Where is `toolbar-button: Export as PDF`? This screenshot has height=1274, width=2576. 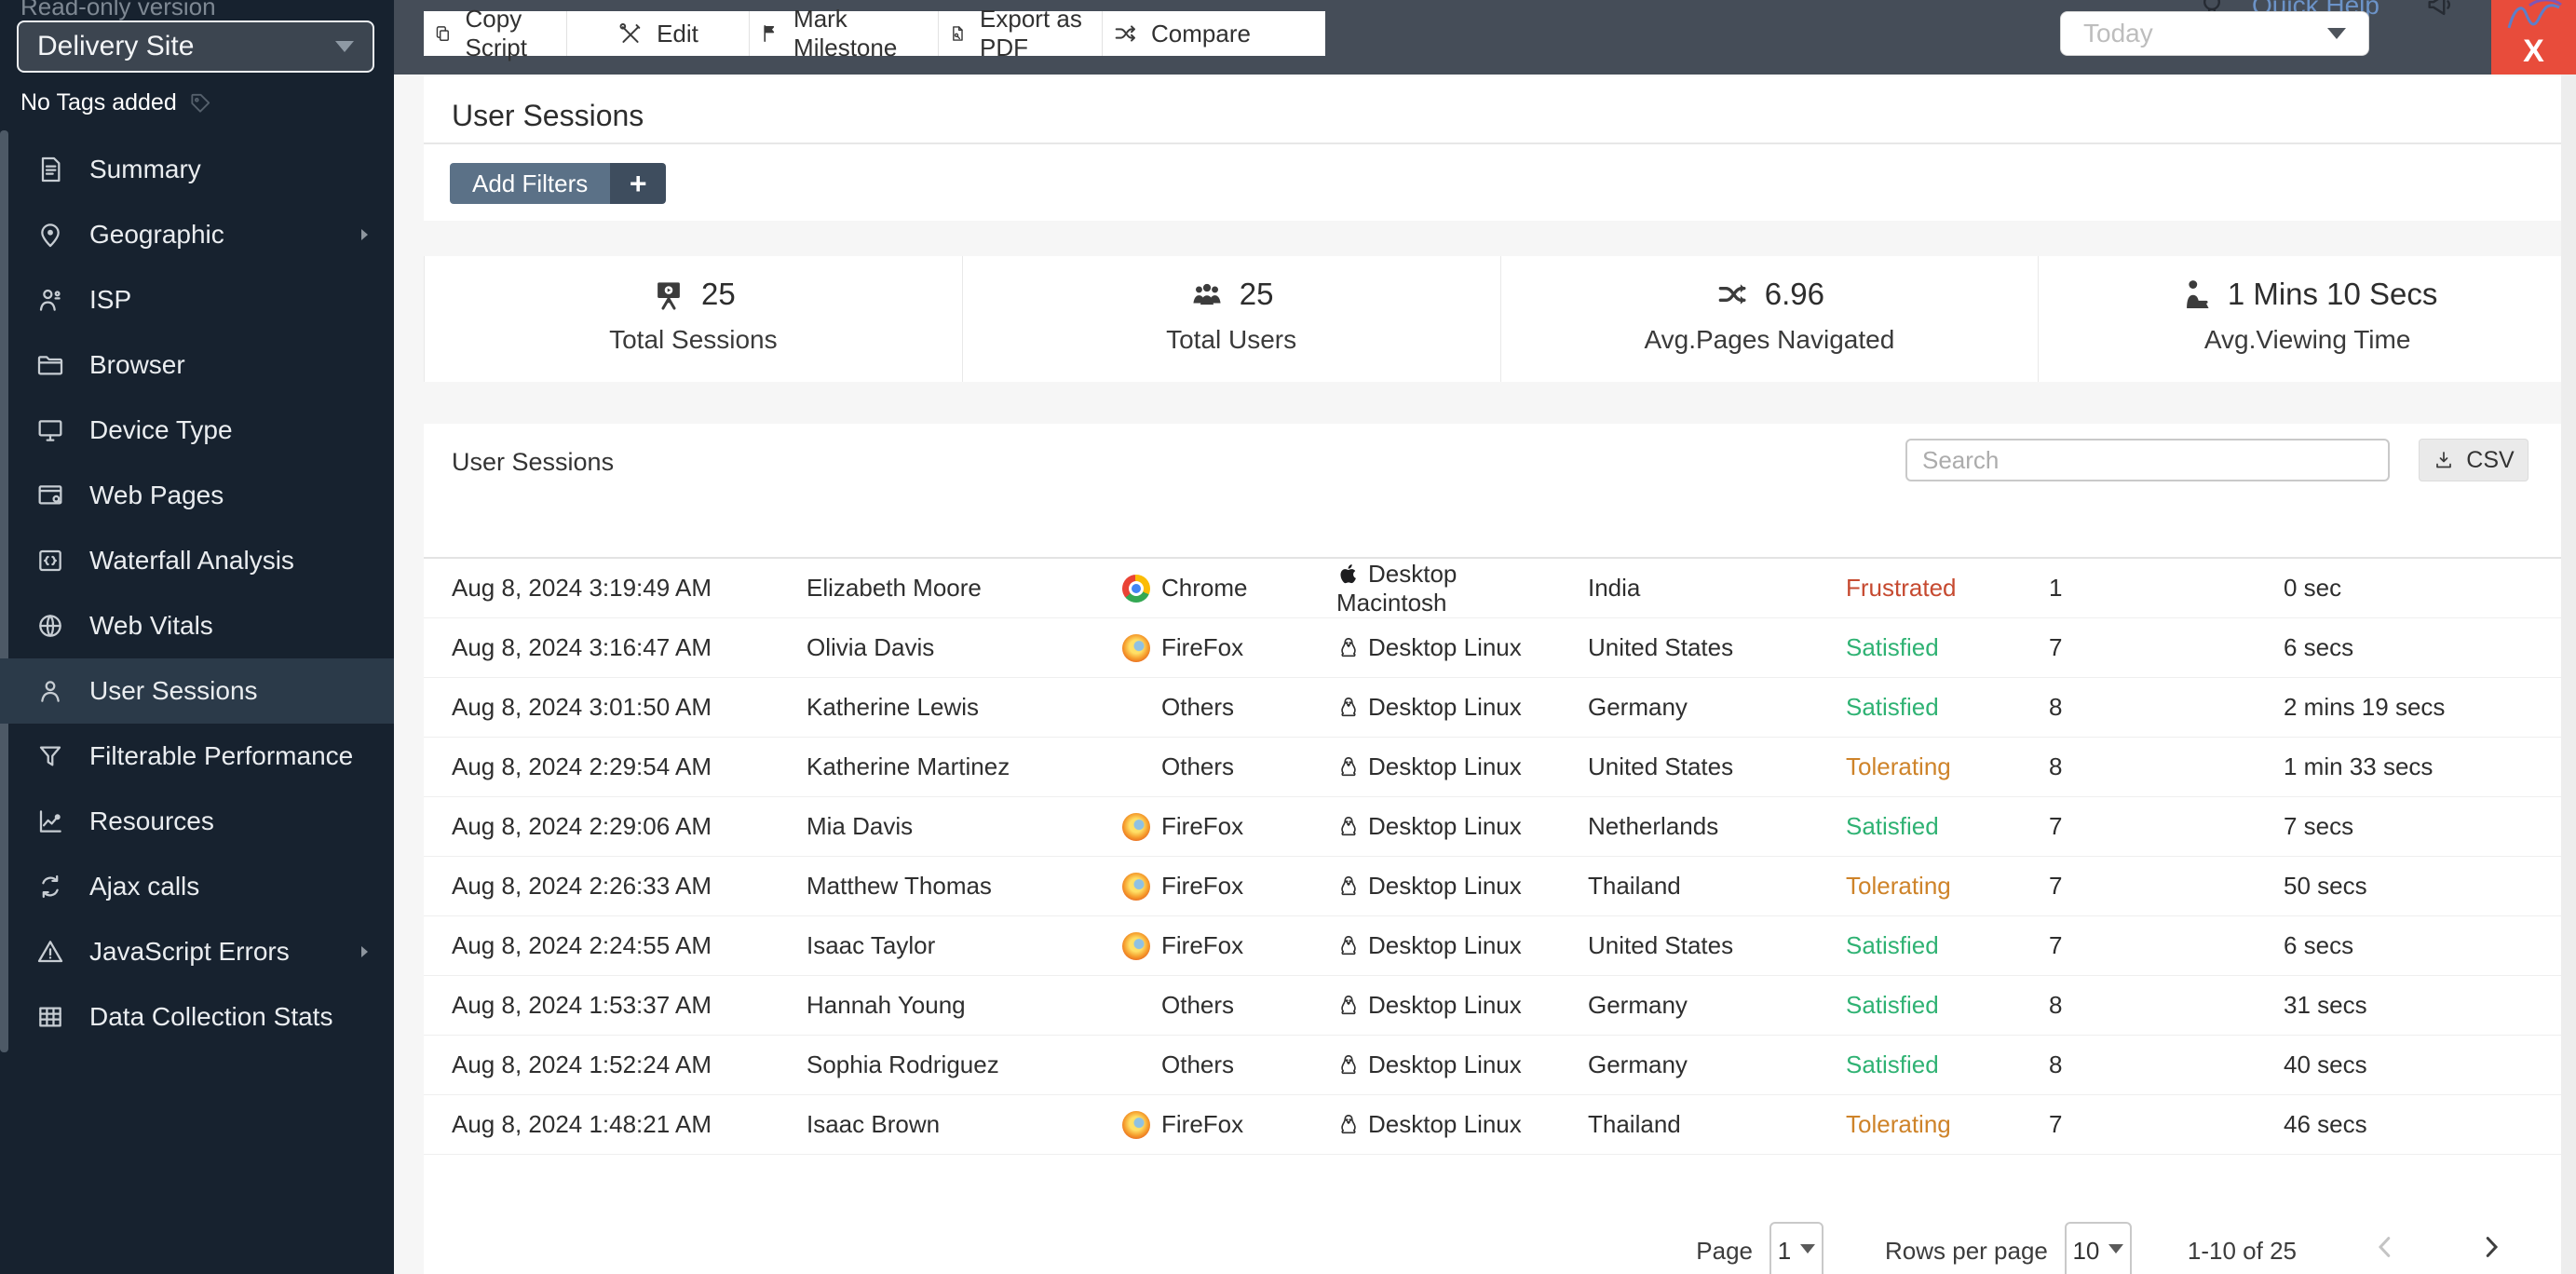
toolbar-button: Export as PDF is located at coordinates (1021, 33).